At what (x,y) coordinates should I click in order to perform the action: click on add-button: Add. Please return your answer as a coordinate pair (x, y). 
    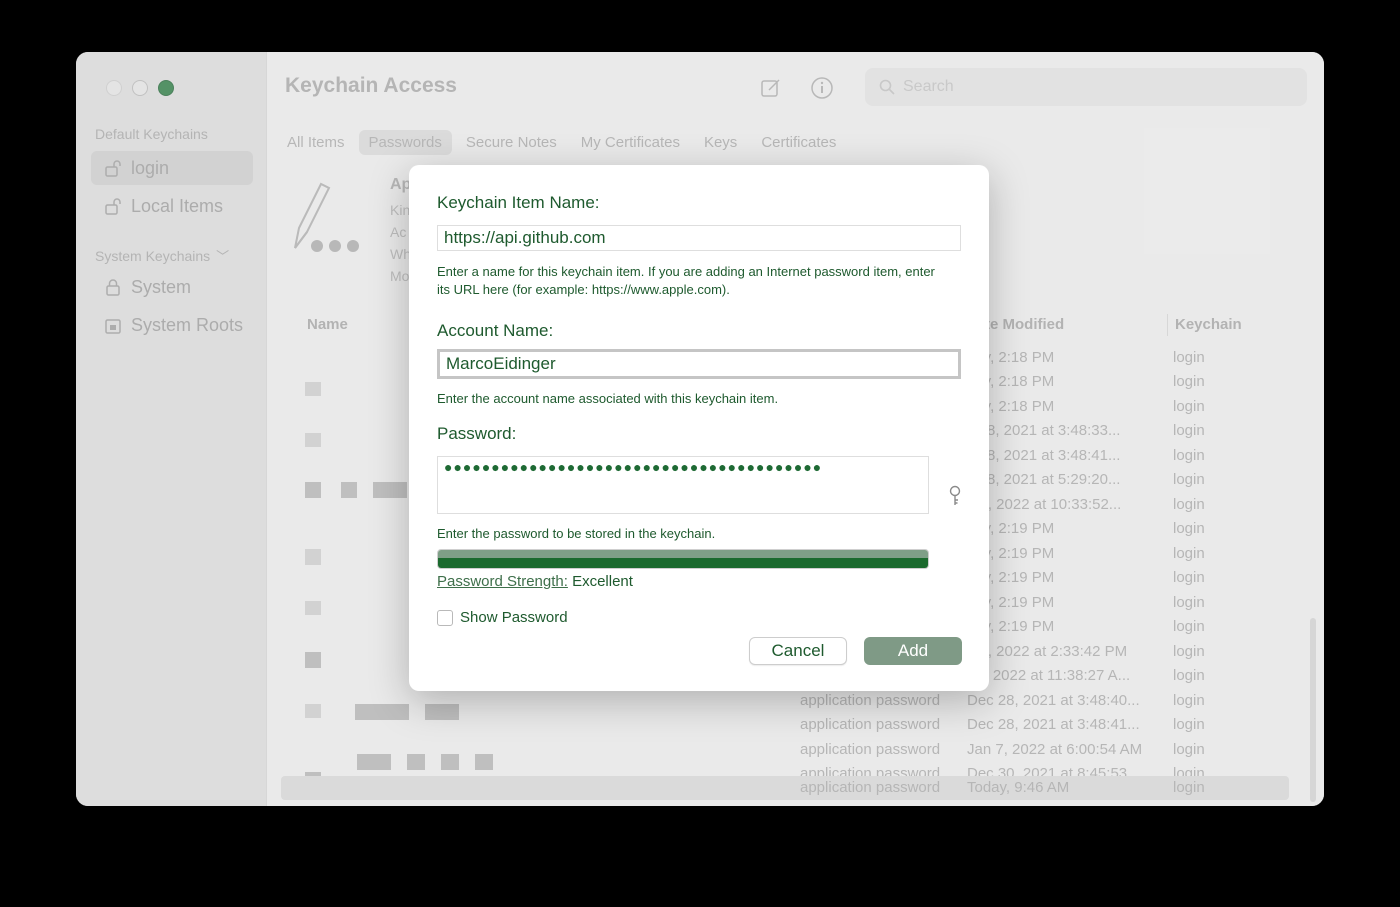
    Looking at the image, I should click on (913, 651).